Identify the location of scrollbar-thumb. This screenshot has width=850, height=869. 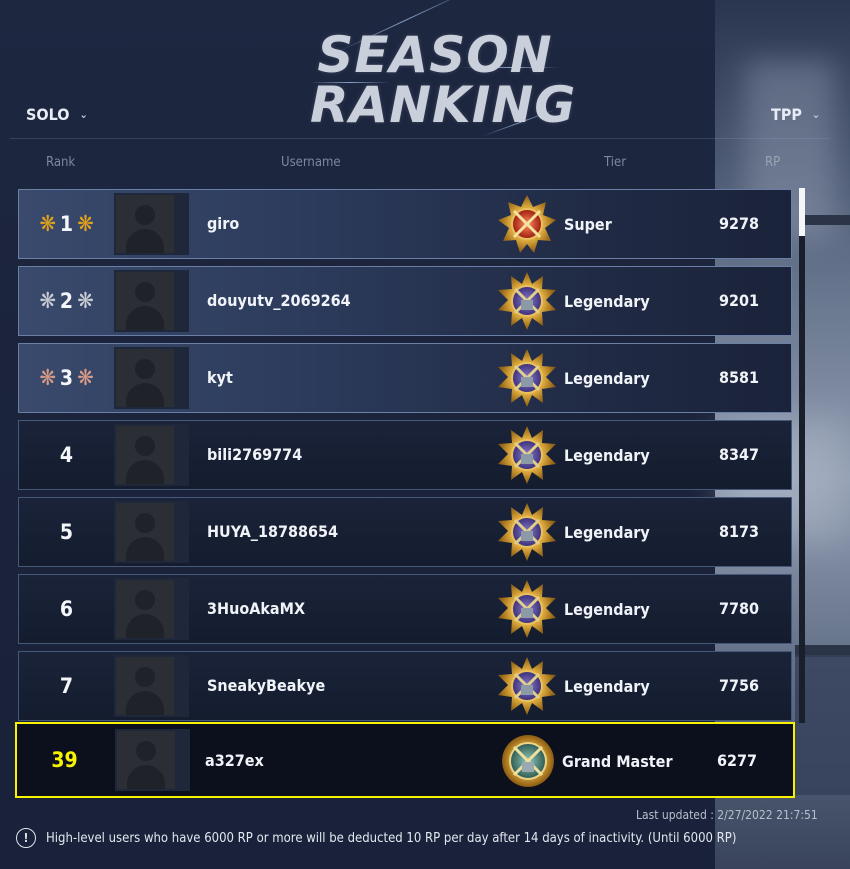
(802, 212).